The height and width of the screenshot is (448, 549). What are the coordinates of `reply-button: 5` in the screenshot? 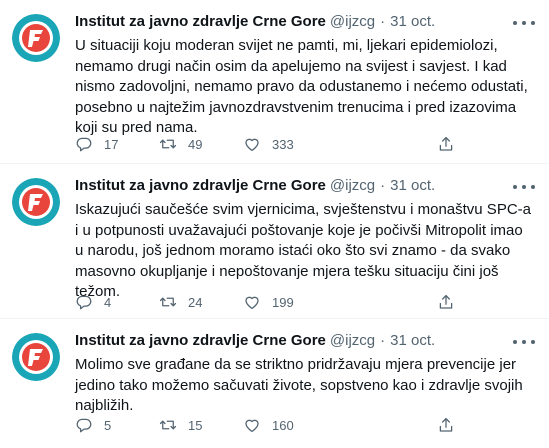 It's located at (93, 425).